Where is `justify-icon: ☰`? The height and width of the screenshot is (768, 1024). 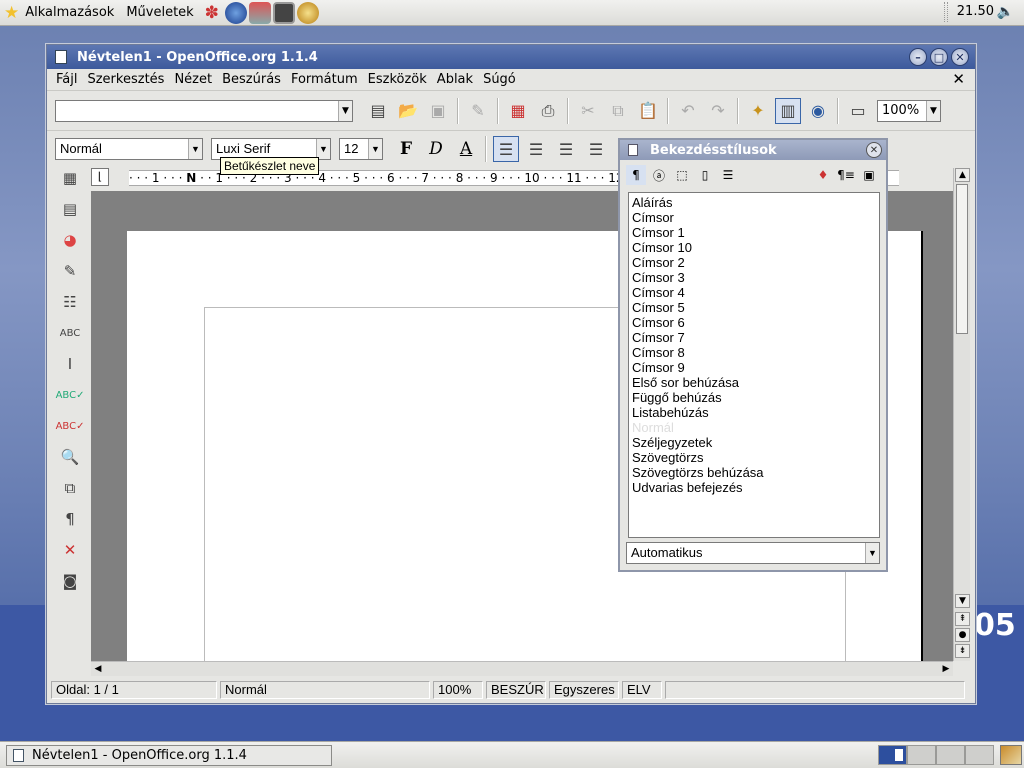
justify-icon: ☰ is located at coordinates (596, 149).